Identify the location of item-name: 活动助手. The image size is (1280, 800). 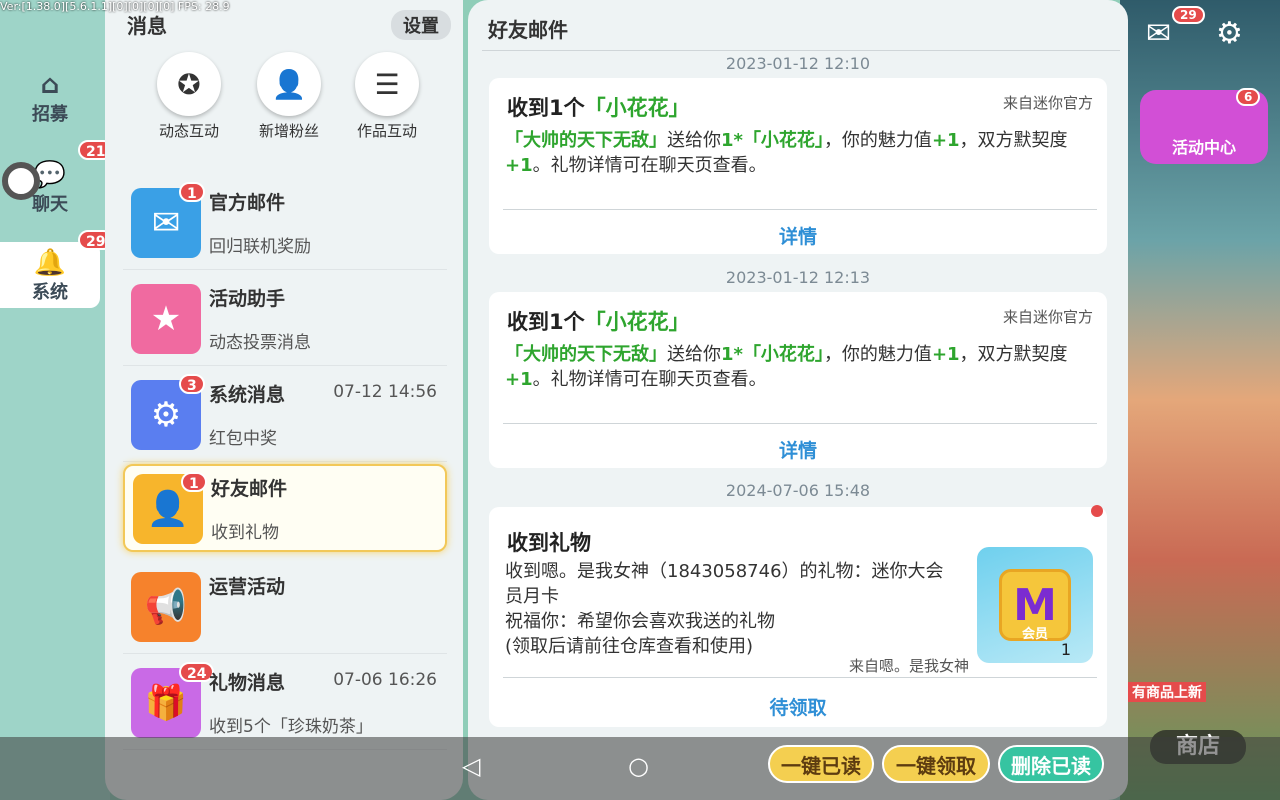
(247, 299).